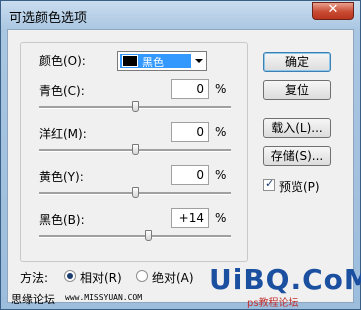 This screenshot has height=310, width=361. Describe the element at coordinates (62, 220) in the screenshot. I see `slider-label: 黑色(B):` at that location.